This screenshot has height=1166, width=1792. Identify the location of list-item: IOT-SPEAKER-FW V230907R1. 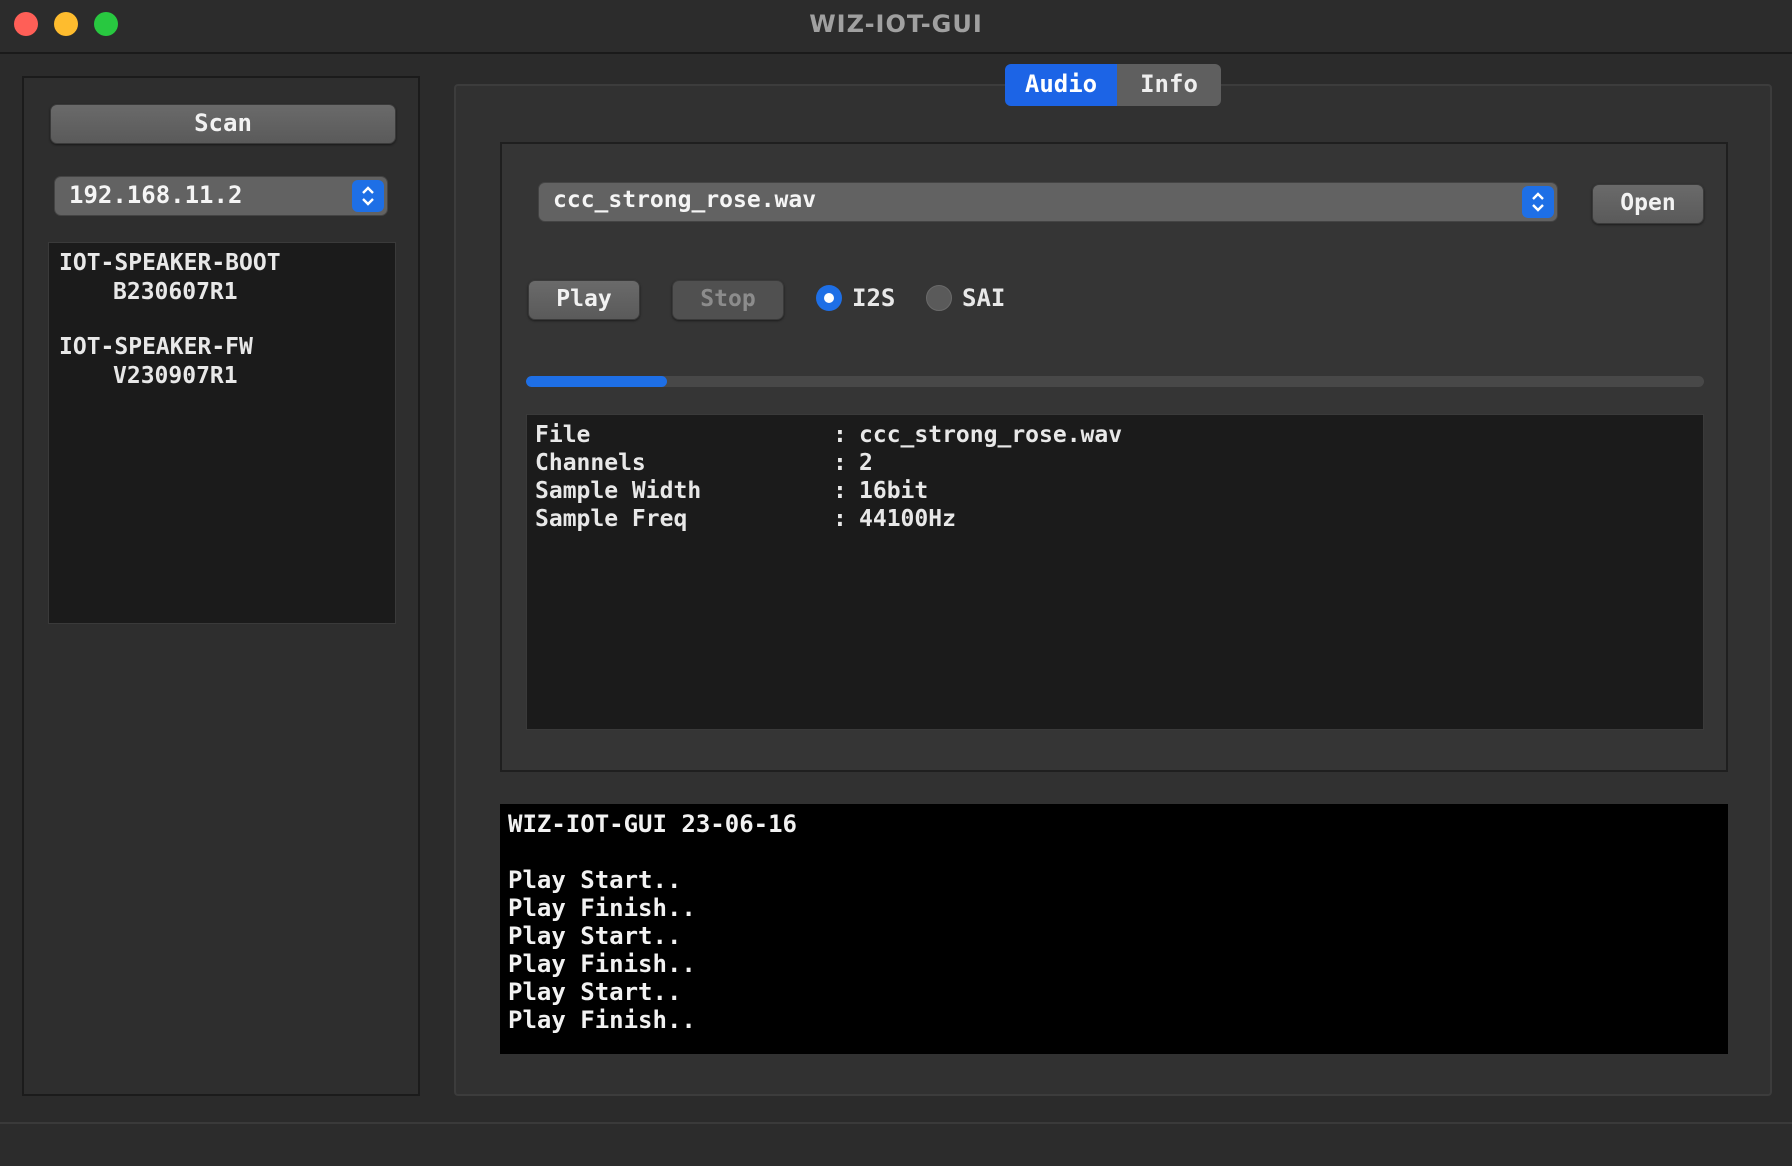
(222, 362).